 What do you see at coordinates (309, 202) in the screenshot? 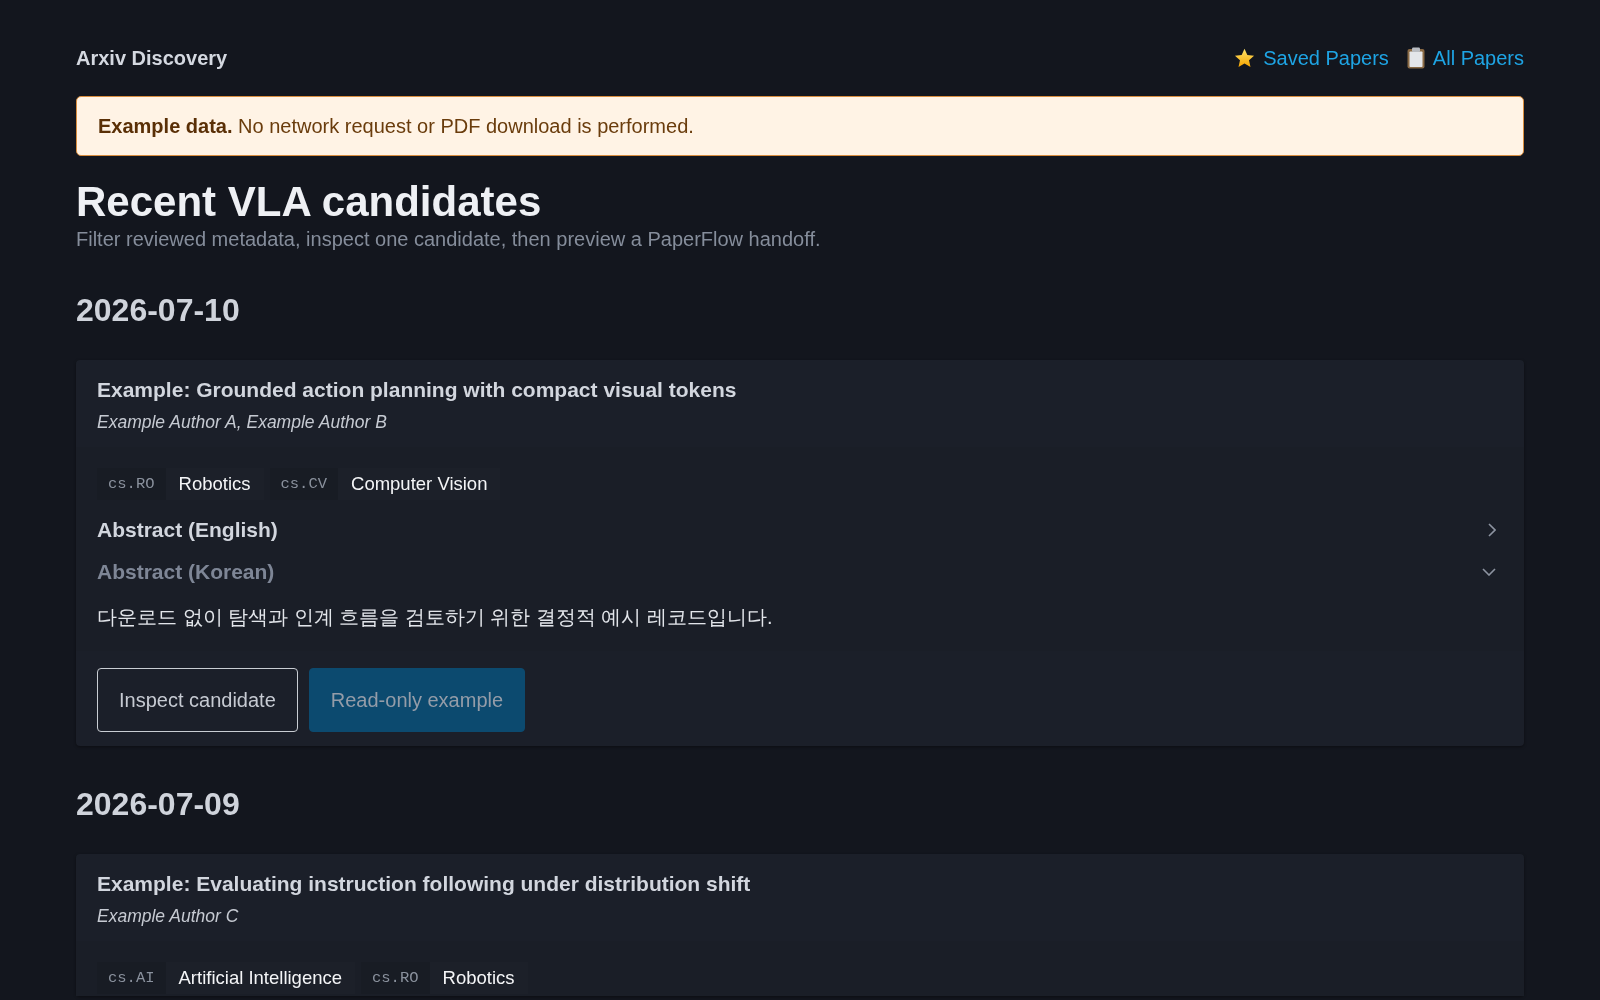
I see `page-title: Recent VLA candidates` at bounding box center [309, 202].